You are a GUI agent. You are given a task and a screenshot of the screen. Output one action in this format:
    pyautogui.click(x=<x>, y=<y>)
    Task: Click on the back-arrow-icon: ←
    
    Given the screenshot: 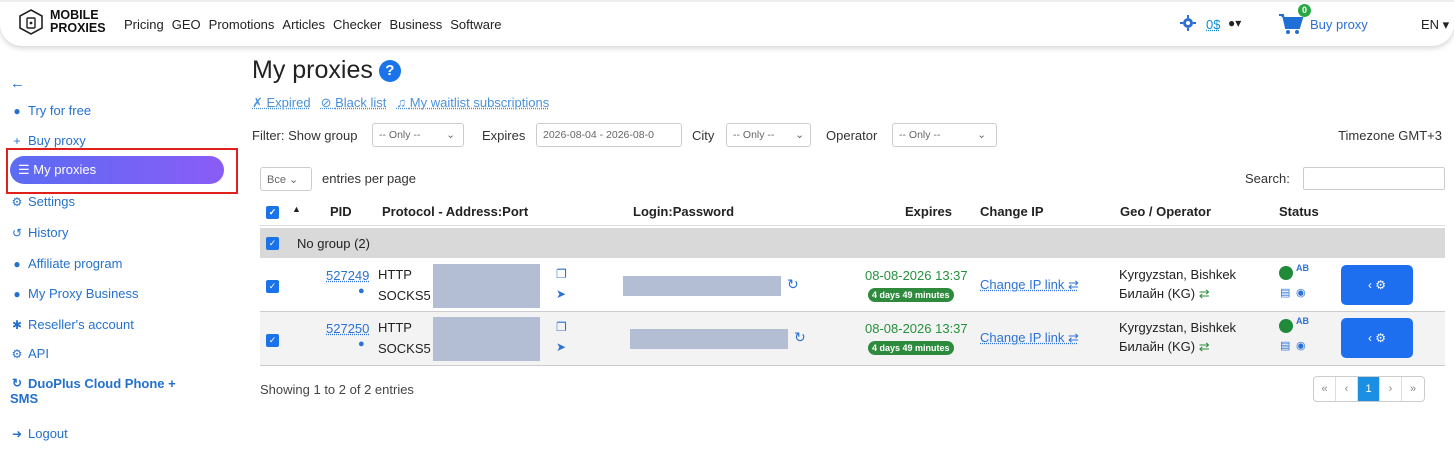 What is the action you would take?
    pyautogui.click(x=17, y=83)
    